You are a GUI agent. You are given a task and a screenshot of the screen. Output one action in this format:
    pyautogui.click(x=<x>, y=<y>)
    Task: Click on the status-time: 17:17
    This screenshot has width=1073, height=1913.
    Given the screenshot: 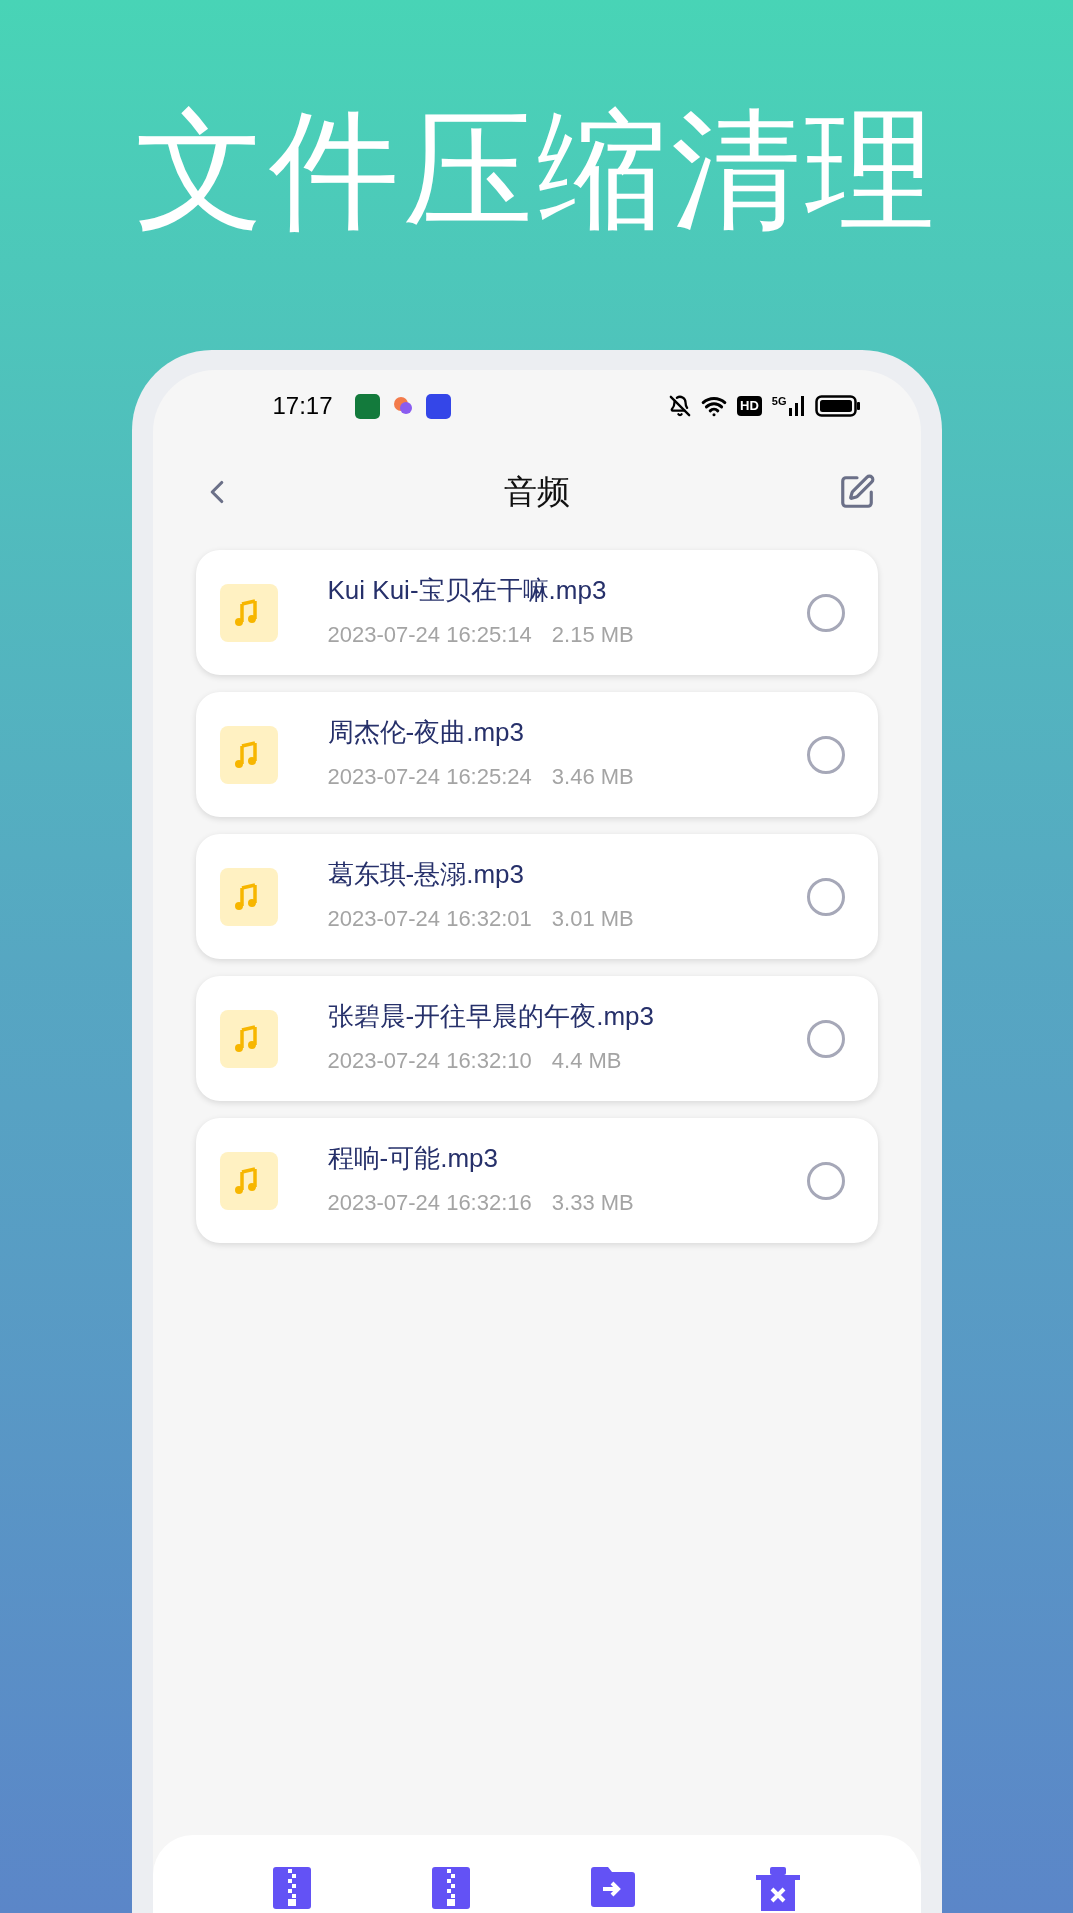 What is the action you would take?
    pyautogui.click(x=302, y=406)
    